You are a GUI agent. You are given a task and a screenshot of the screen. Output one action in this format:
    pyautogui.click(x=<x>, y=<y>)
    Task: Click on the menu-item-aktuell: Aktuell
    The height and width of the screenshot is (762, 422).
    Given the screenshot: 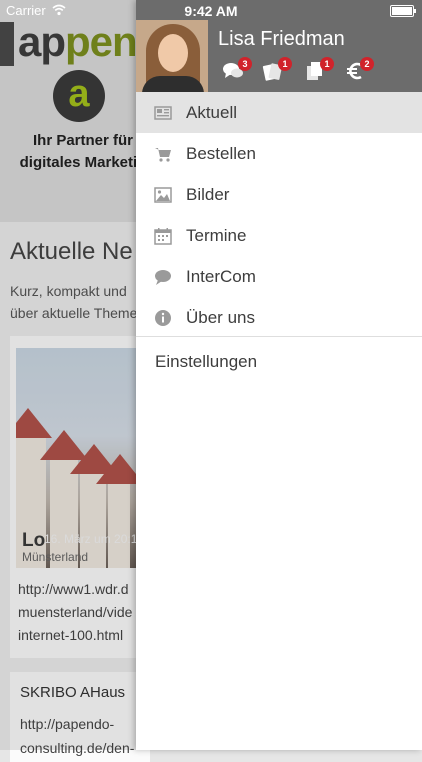 What is the action you would take?
    pyautogui.click(x=279, y=112)
    